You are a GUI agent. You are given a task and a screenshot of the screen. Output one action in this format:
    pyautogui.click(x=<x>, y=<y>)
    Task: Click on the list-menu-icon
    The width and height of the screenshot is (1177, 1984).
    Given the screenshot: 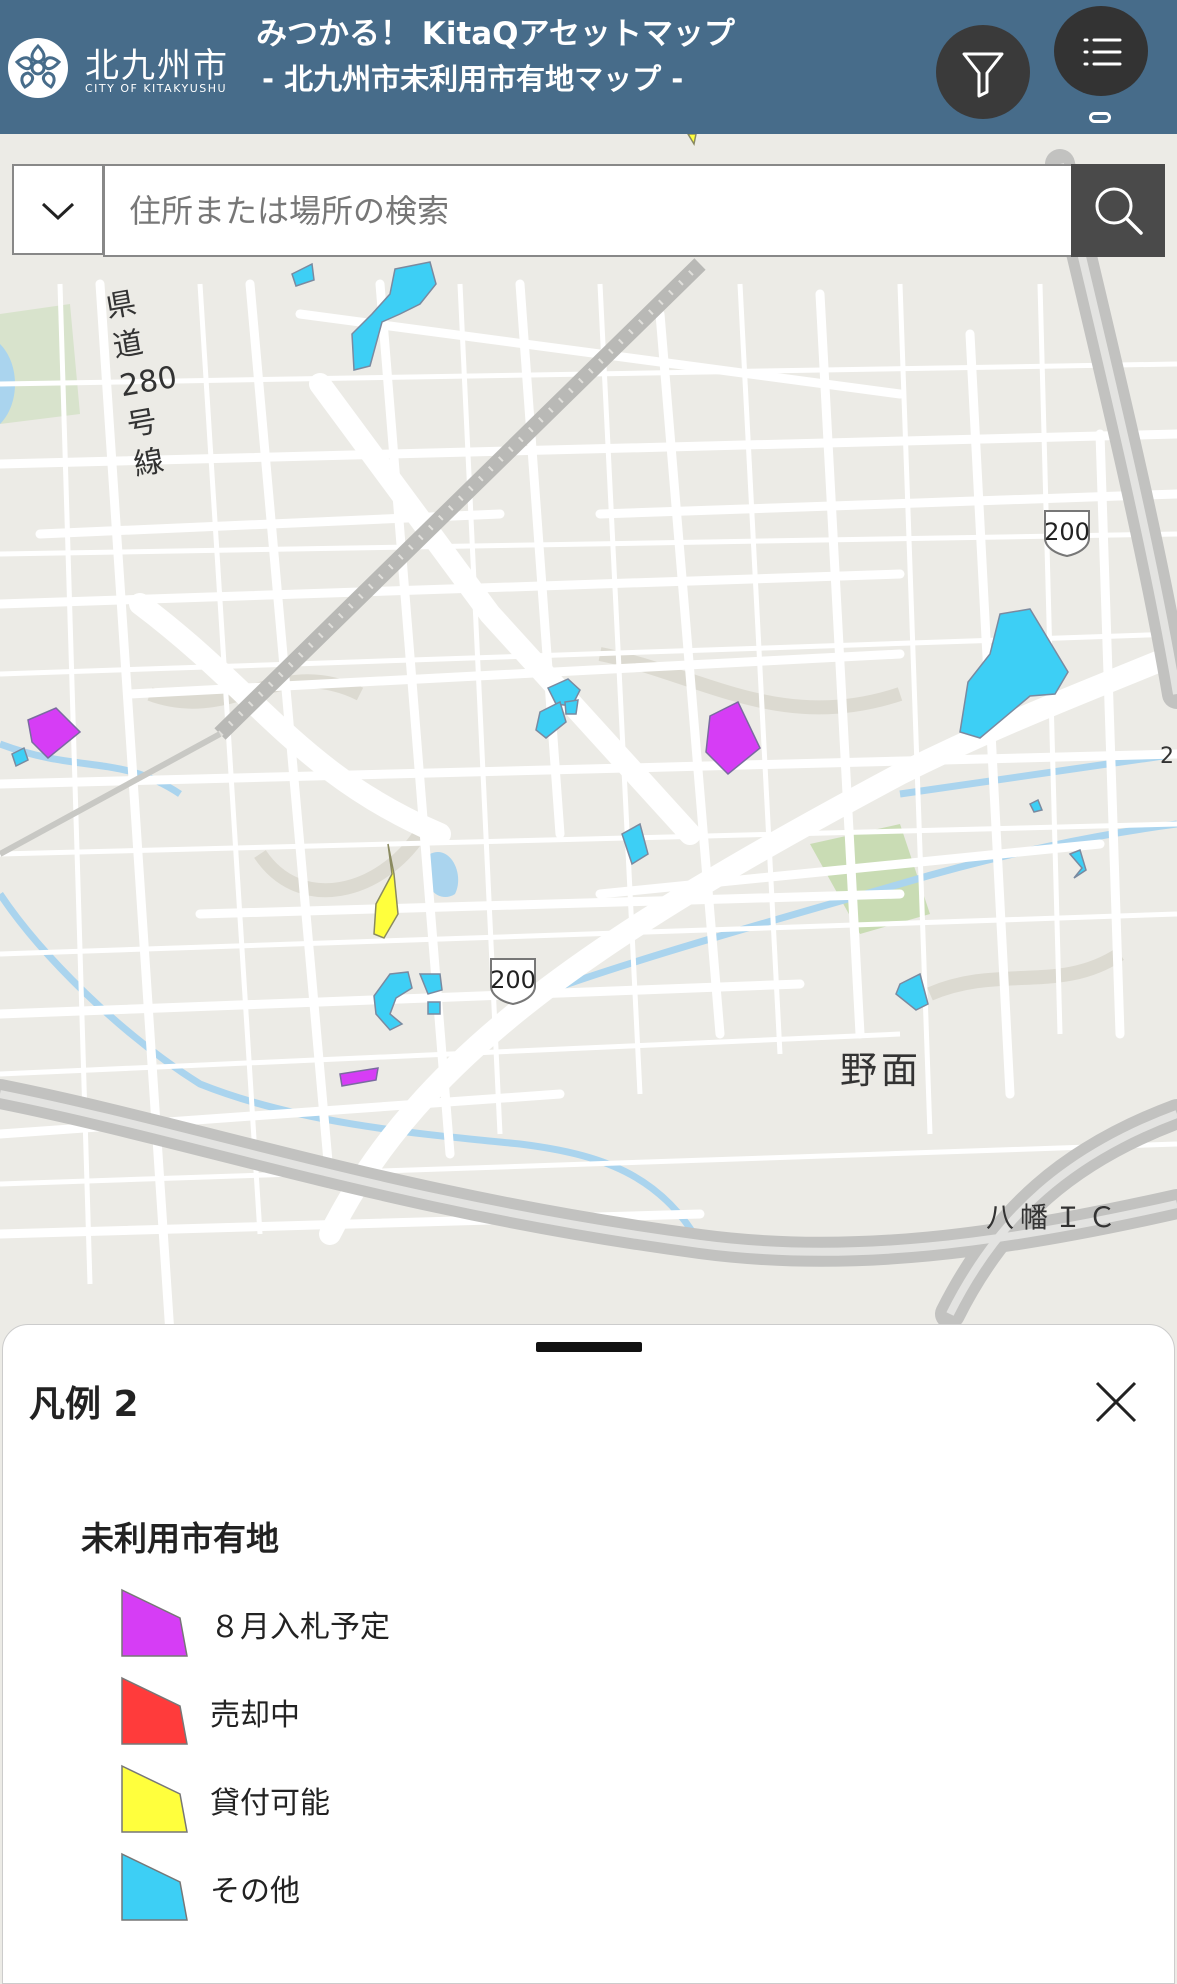 What is the action you would take?
    pyautogui.click(x=1102, y=52)
    